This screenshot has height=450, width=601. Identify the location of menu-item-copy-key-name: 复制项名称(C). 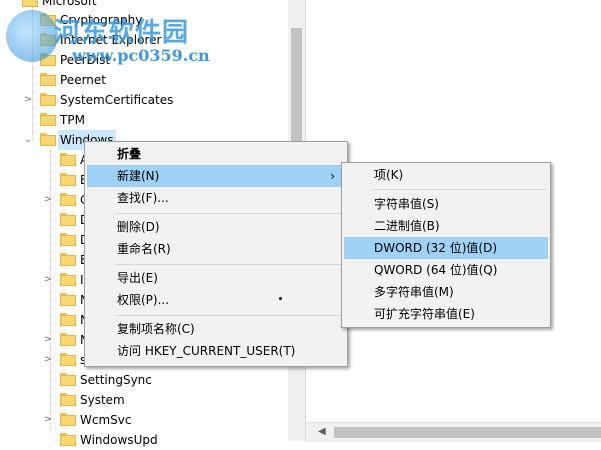
(216, 329).